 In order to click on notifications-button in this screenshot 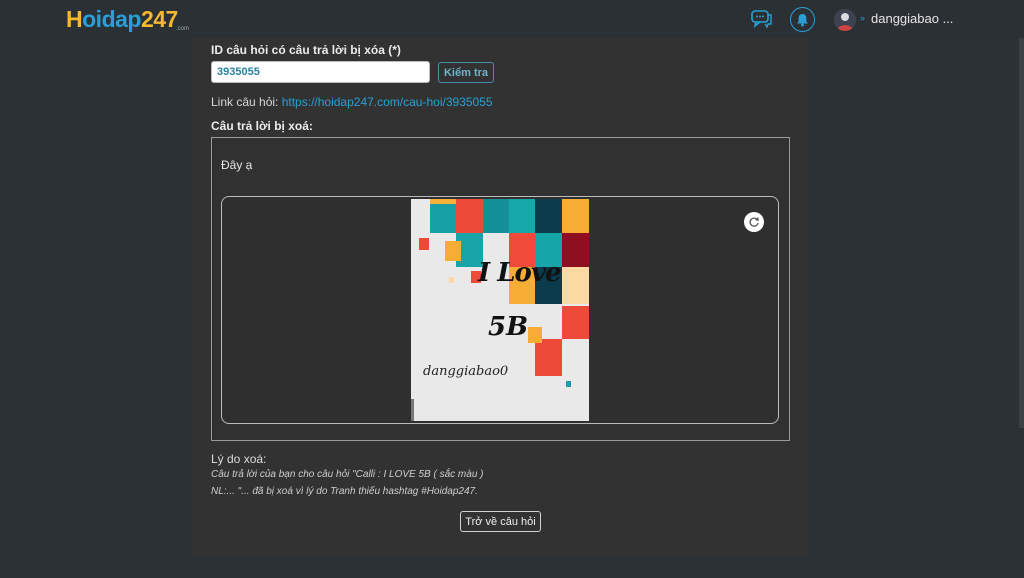, I will do `click(802, 19)`.